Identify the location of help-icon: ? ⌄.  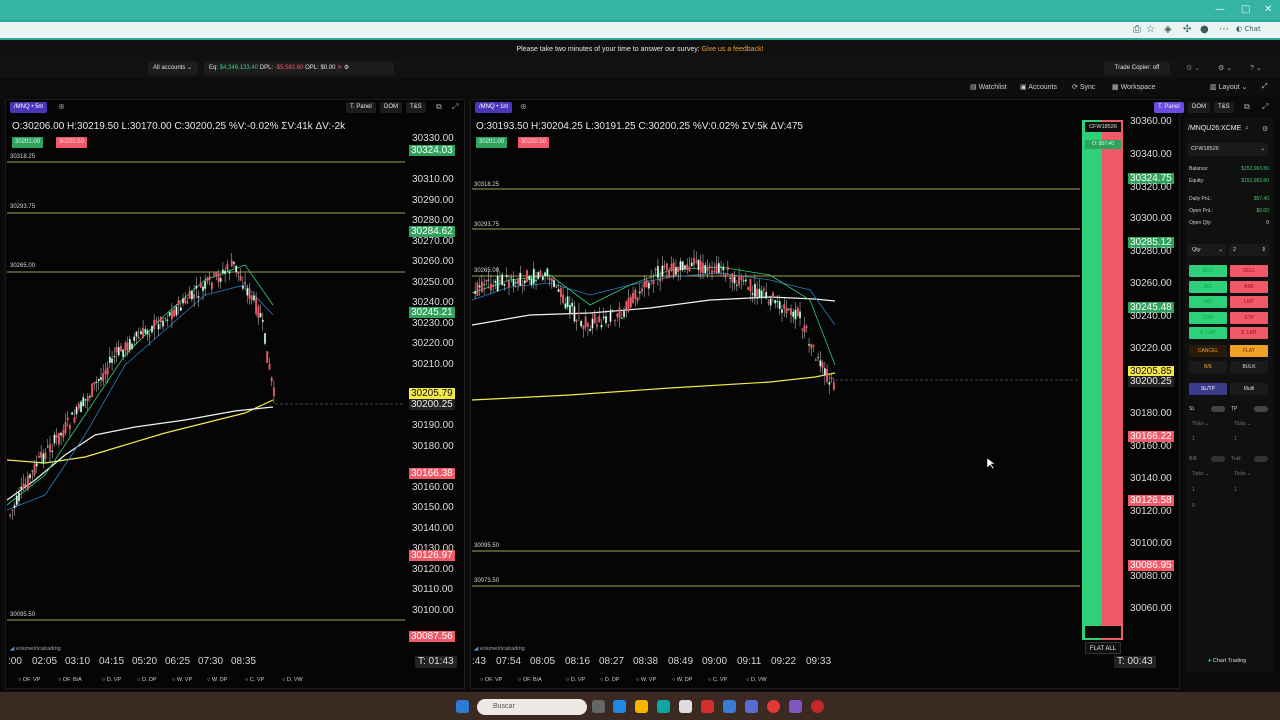
(1256, 68).